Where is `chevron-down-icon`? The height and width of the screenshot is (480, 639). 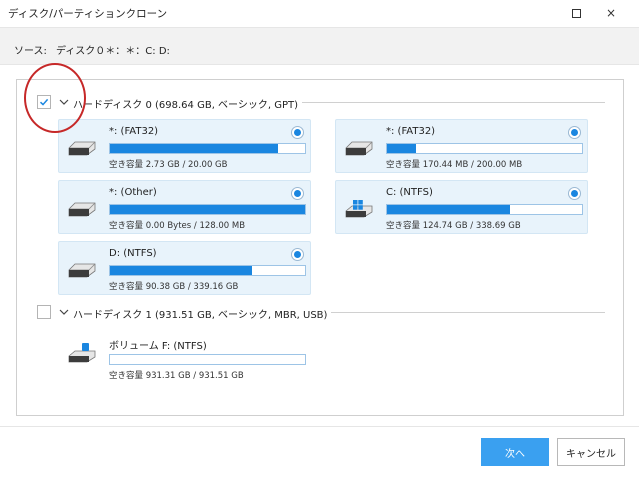 chevron-down-icon is located at coordinates (64, 312).